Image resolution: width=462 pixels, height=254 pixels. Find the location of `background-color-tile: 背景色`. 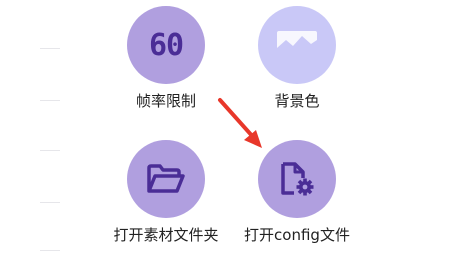

background-color-tile: 背景色 is located at coordinates (297, 58).